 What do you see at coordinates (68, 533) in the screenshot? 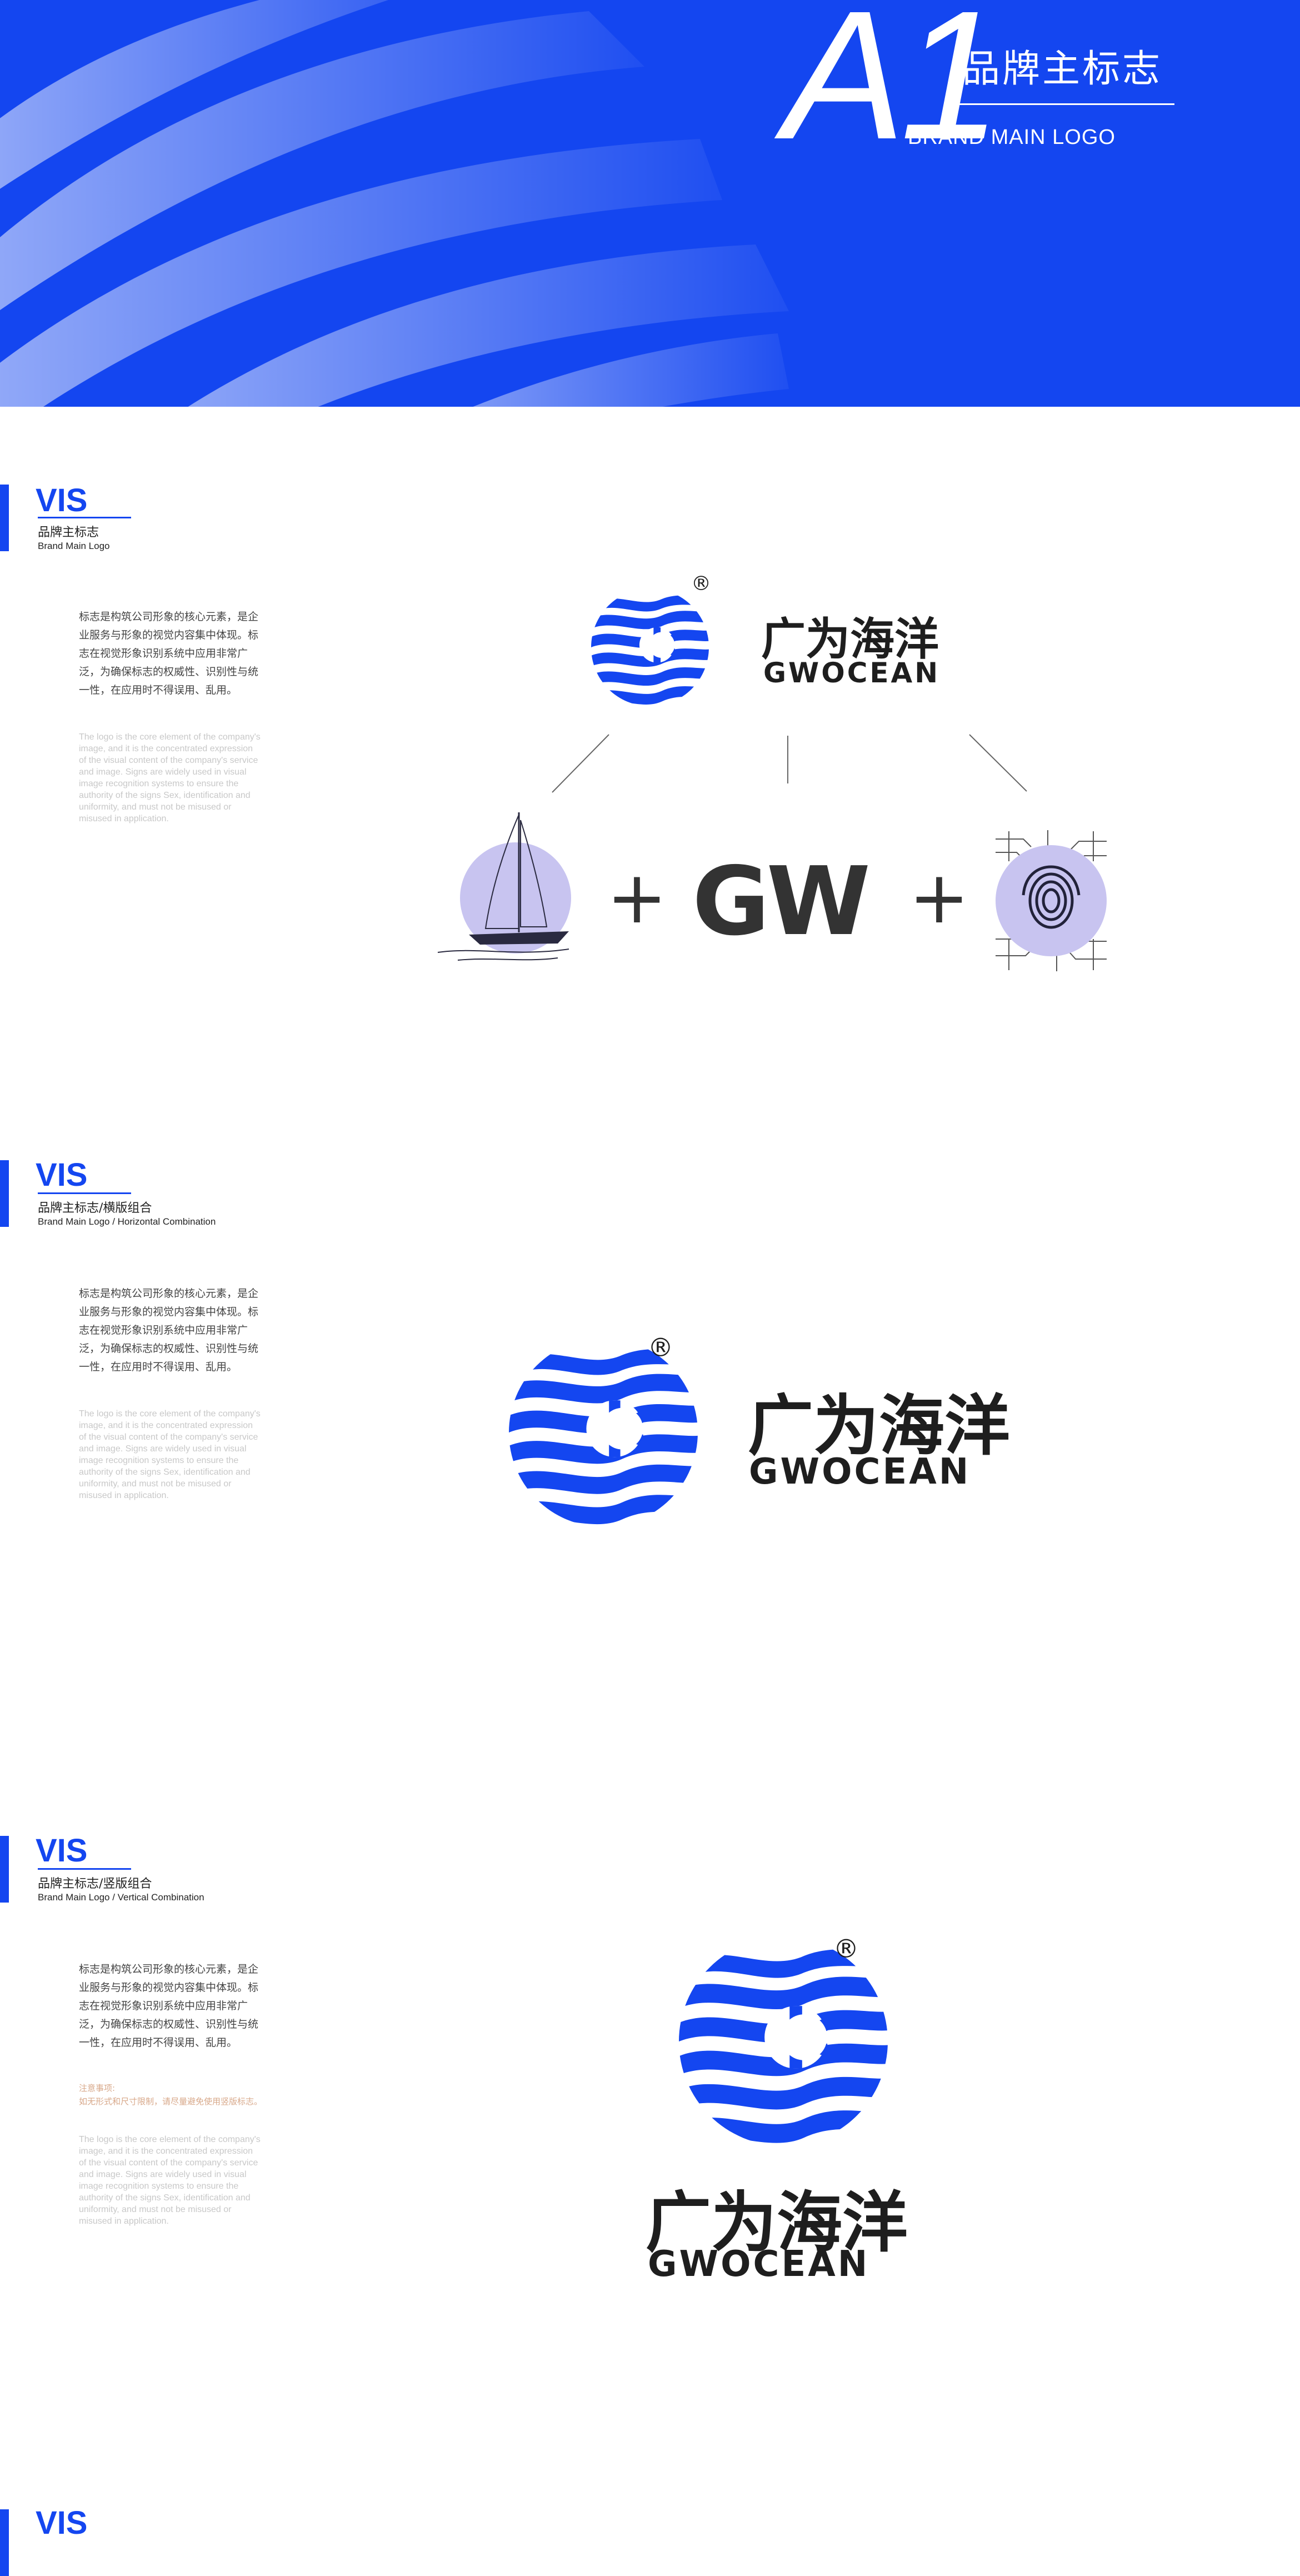
I see `section-title-cn: 品牌主标志` at bounding box center [68, 533].